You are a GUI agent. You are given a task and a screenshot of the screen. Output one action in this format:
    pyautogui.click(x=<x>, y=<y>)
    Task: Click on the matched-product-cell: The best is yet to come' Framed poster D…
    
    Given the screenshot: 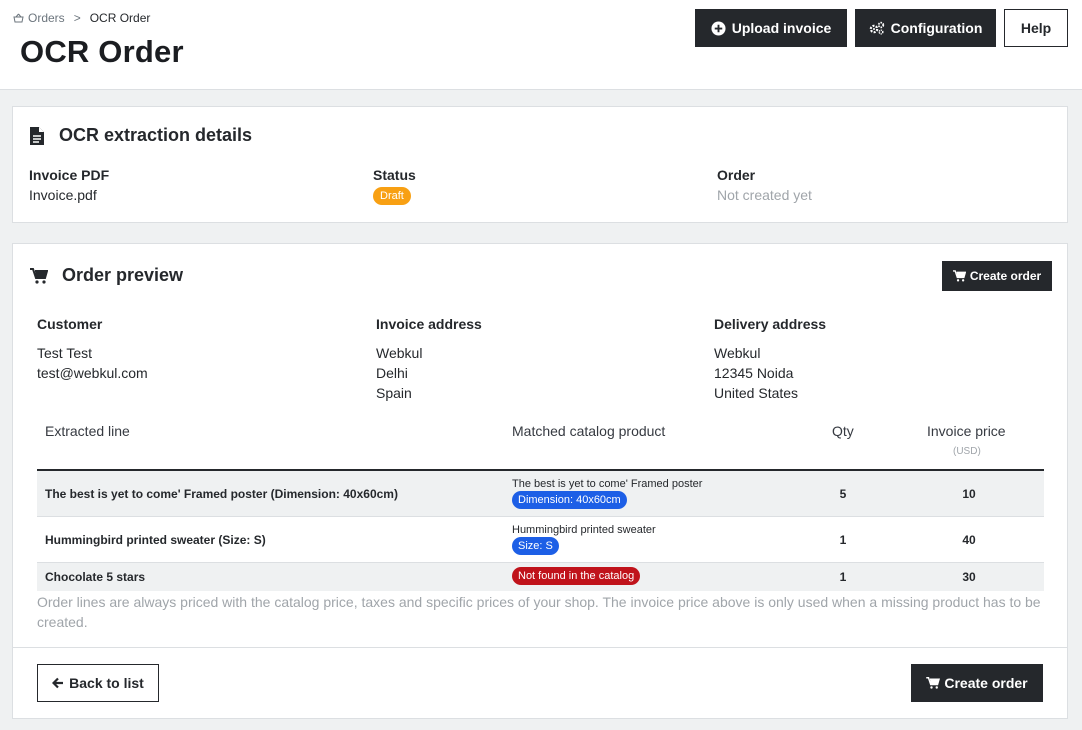 What is the action you would take?
    pyautogui.click(x=607, y=493)
    